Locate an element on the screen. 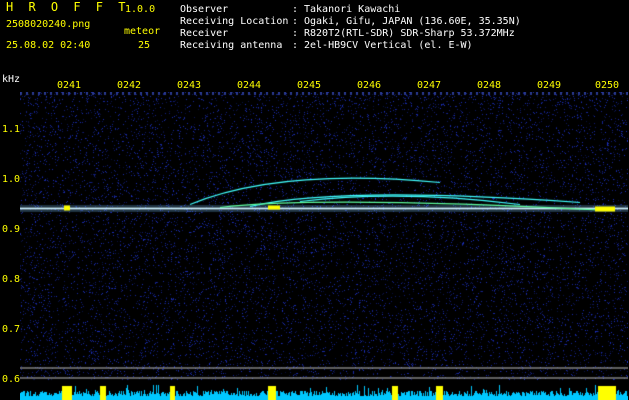 The width and height of the screenshot is (629, 400). x-tick-label: 0244 is located at coordinates (249, 85).